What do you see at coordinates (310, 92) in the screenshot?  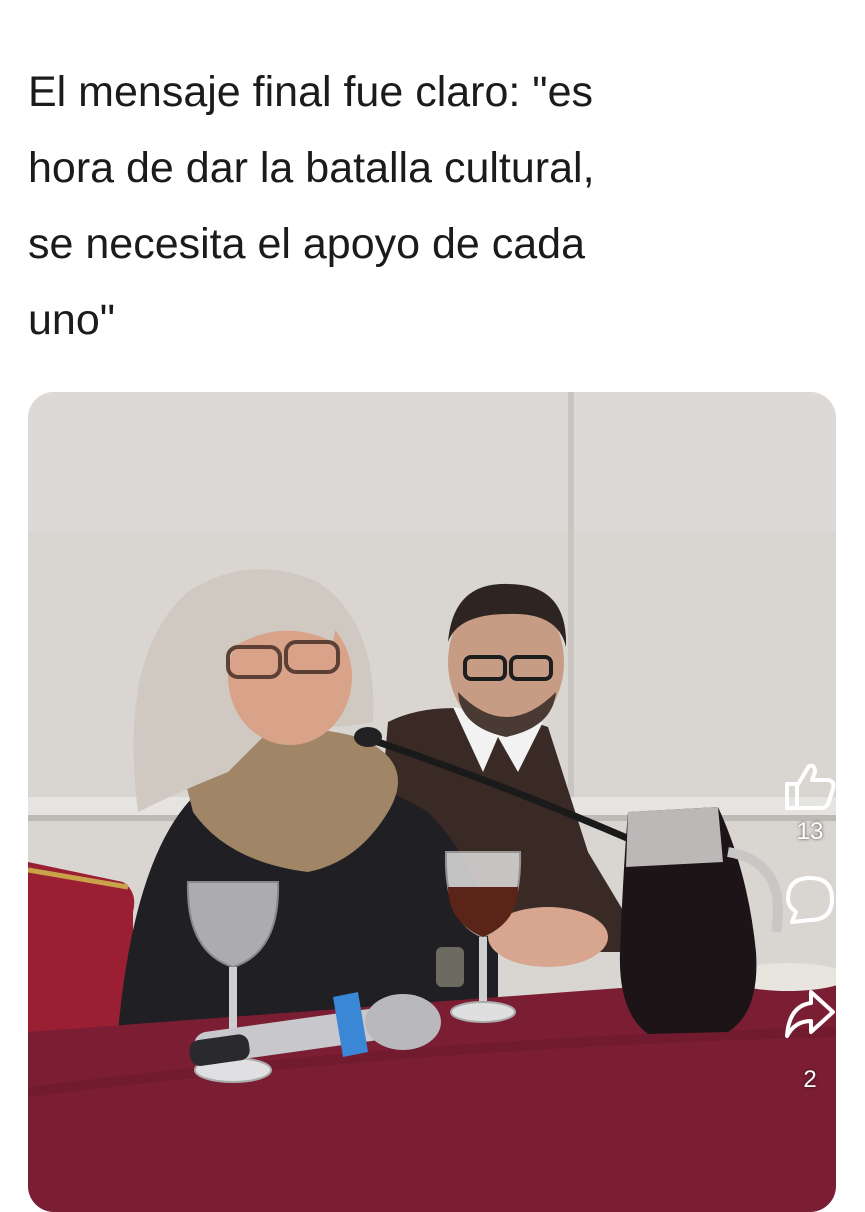 I see `post-text-line: El mensaje final fue claro: "es` at bounding box center [310, 92].